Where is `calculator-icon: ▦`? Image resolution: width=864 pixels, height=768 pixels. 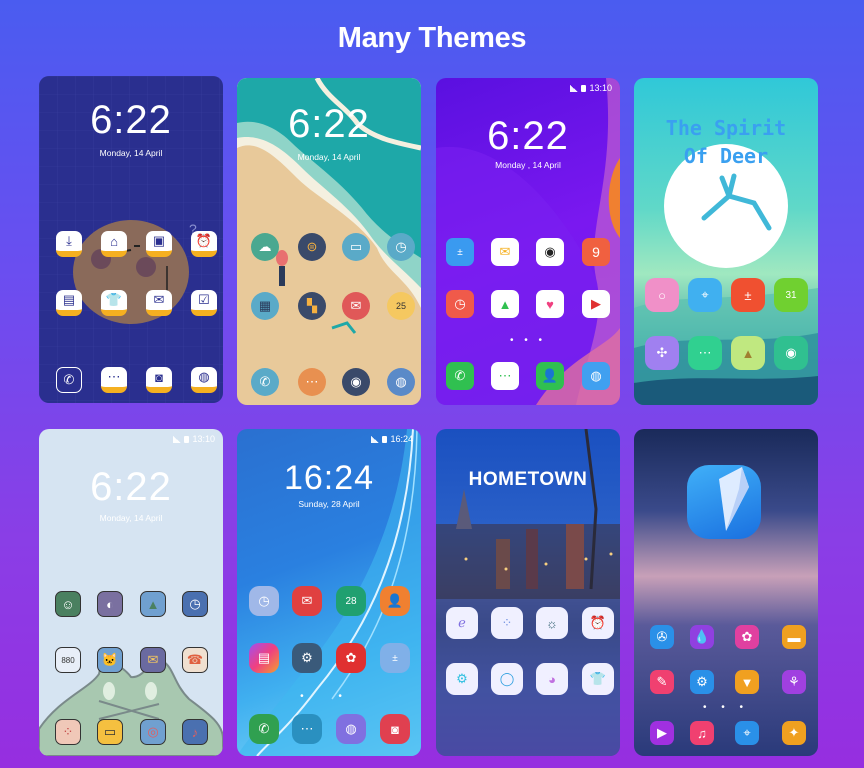 calculator-icon: ▦ is located at coordinates (265, 306).